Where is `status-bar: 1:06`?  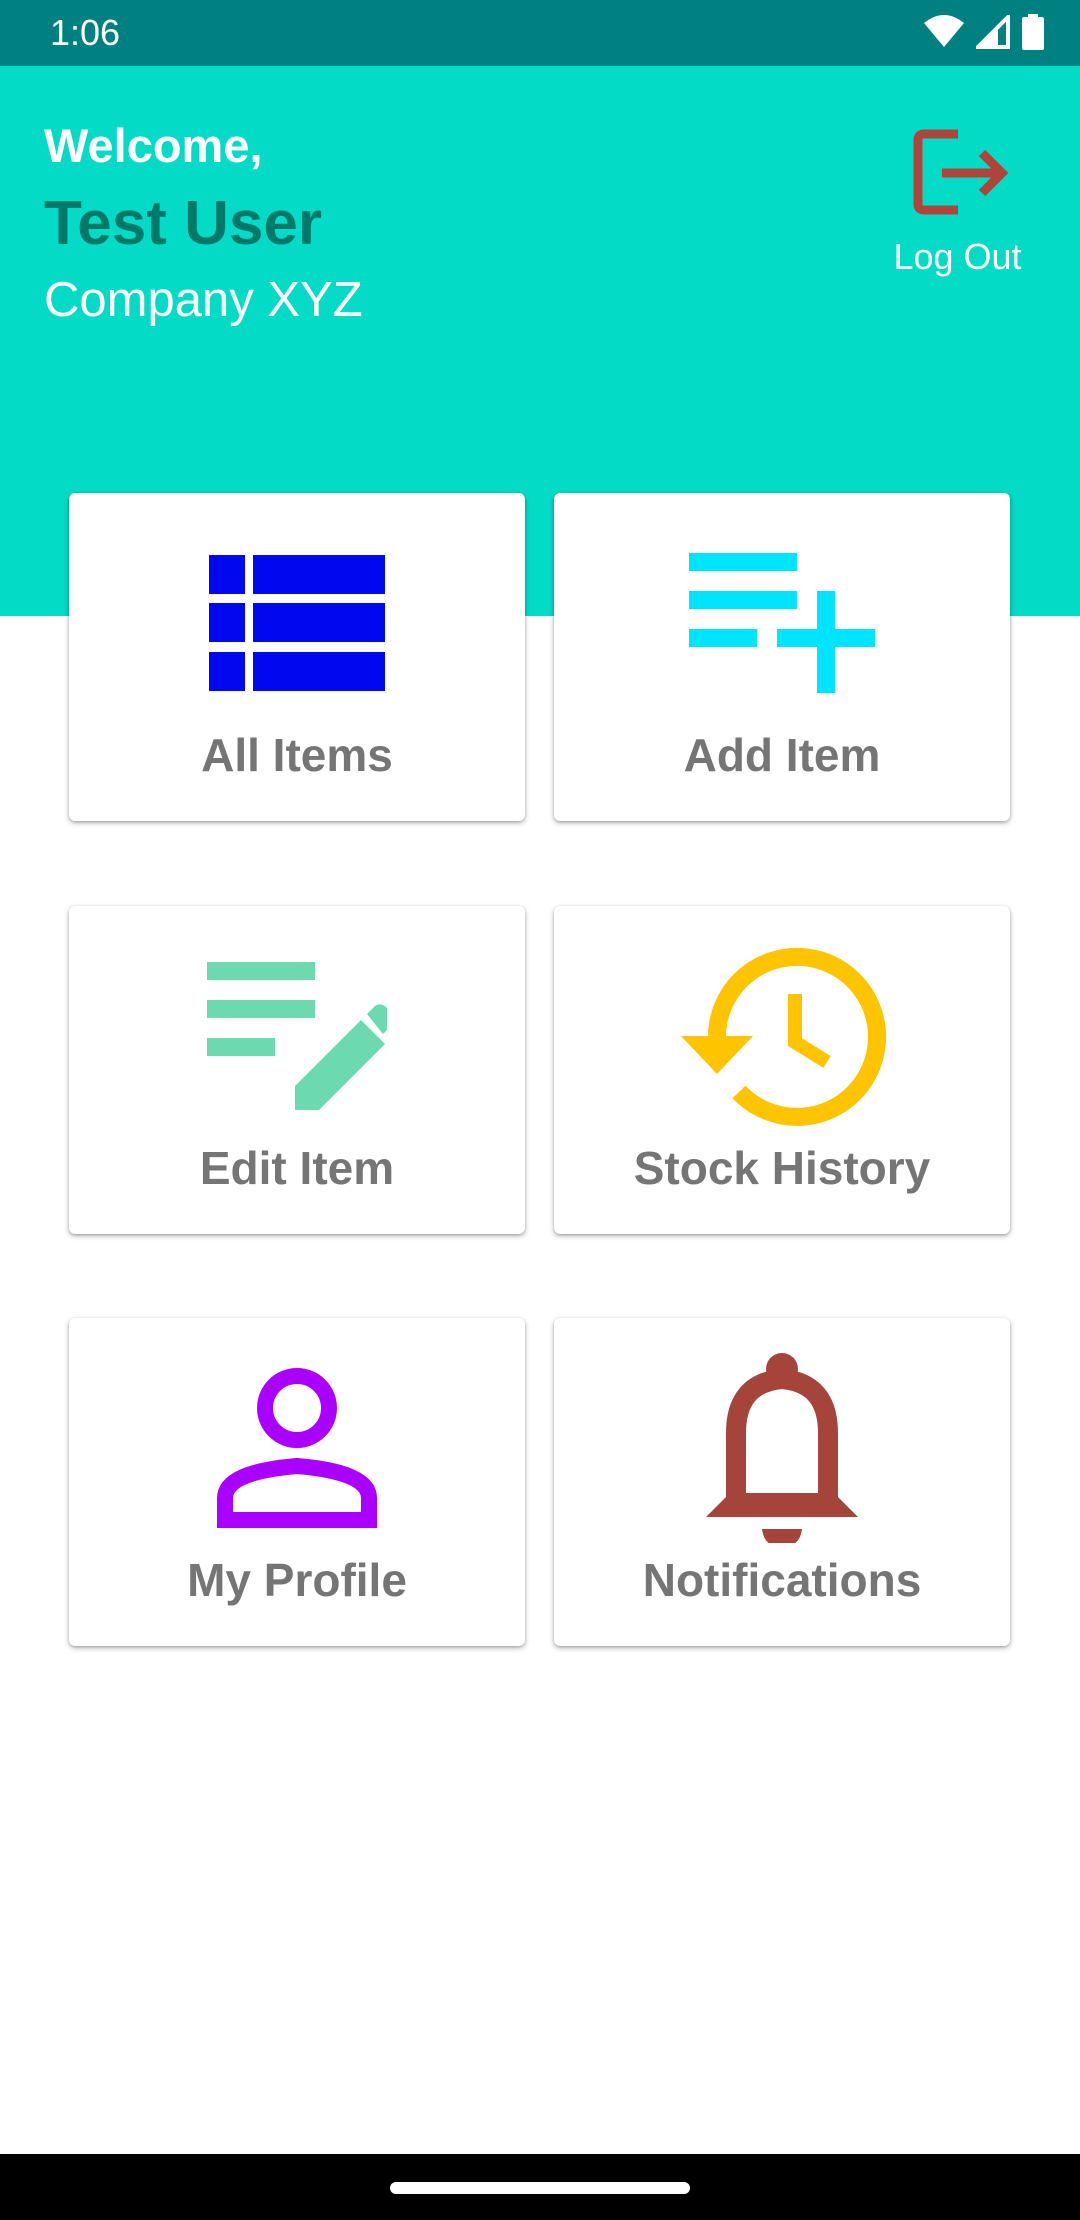 status-bar: 1:06 is located at coordinates (540, 33).